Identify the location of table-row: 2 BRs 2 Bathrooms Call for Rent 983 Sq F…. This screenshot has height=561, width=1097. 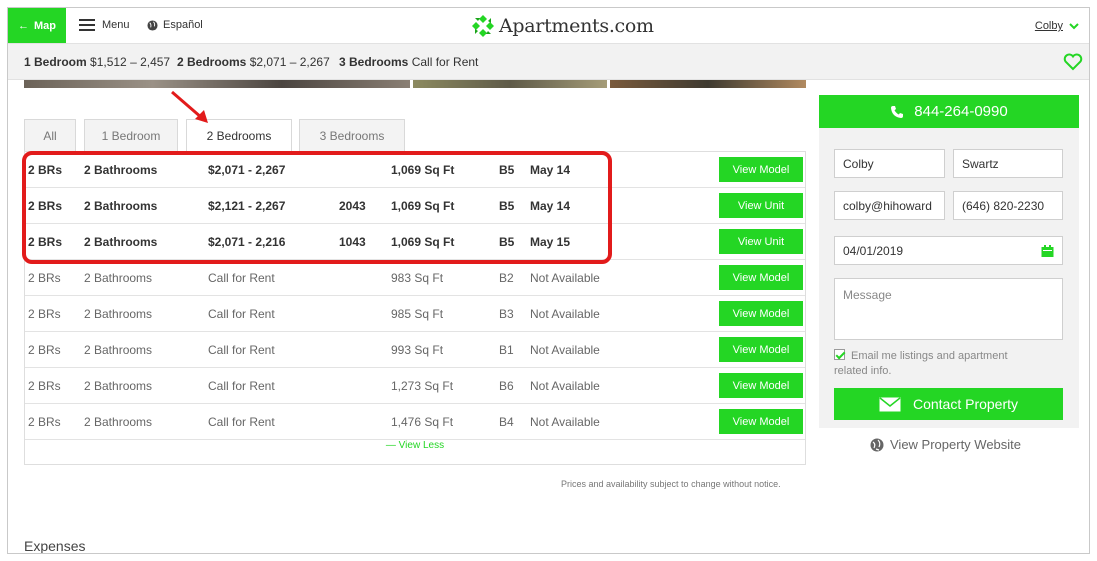
(415, 278).